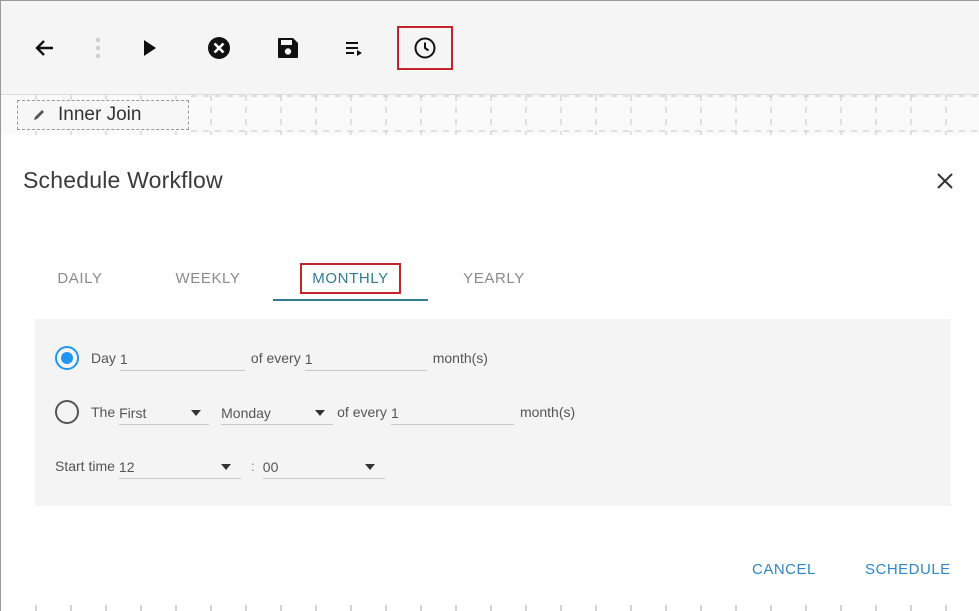 The image size is (979, 611). I want to click on close-button, so click(945, 181).